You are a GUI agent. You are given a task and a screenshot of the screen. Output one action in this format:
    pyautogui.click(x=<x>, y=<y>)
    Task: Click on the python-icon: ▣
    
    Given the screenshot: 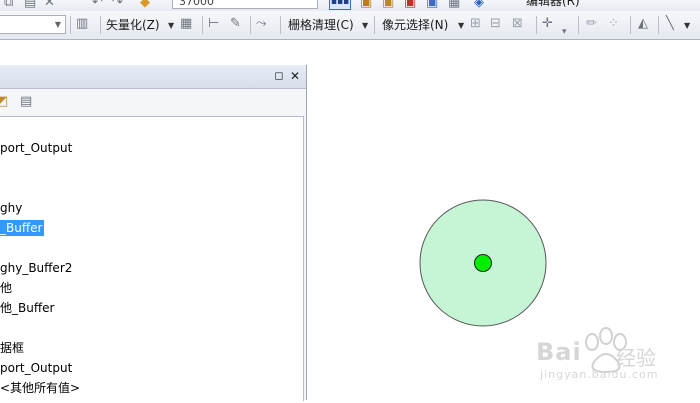 What is the action you would take?
    pyautogui.click(x=410, y=5)
    